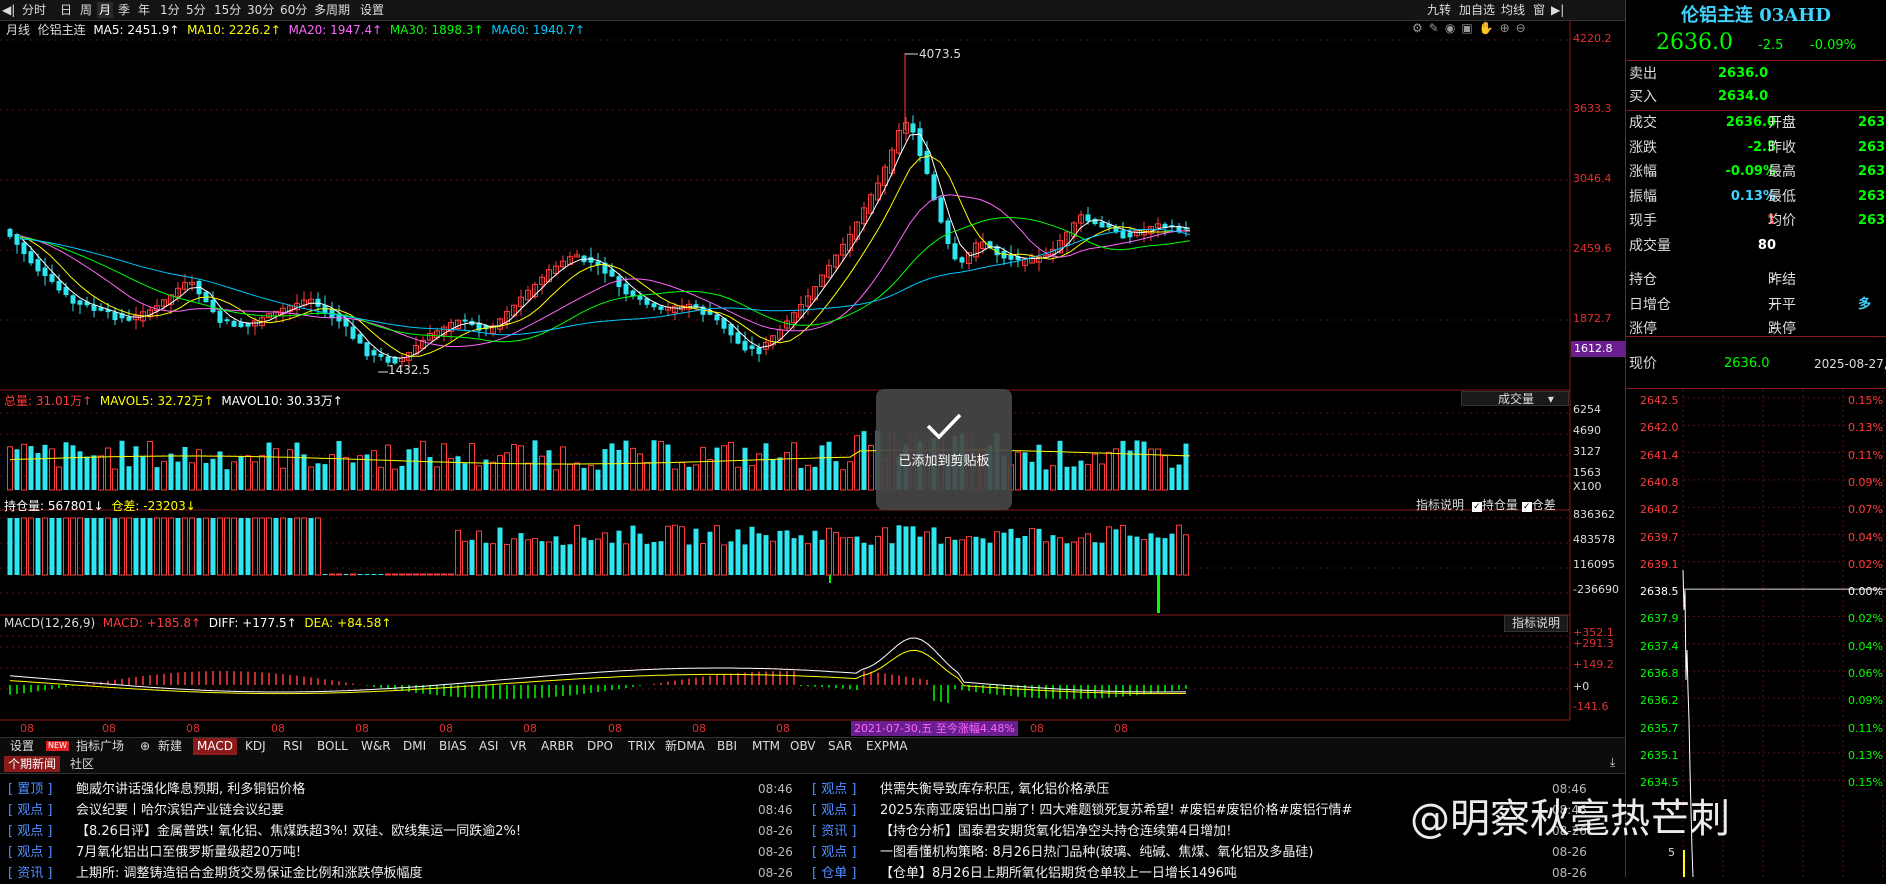  What do you see at coordinates (1420, 28) in the screenshot?
I see `settings-icon: ⚙` at bounding box center [1420, 28].